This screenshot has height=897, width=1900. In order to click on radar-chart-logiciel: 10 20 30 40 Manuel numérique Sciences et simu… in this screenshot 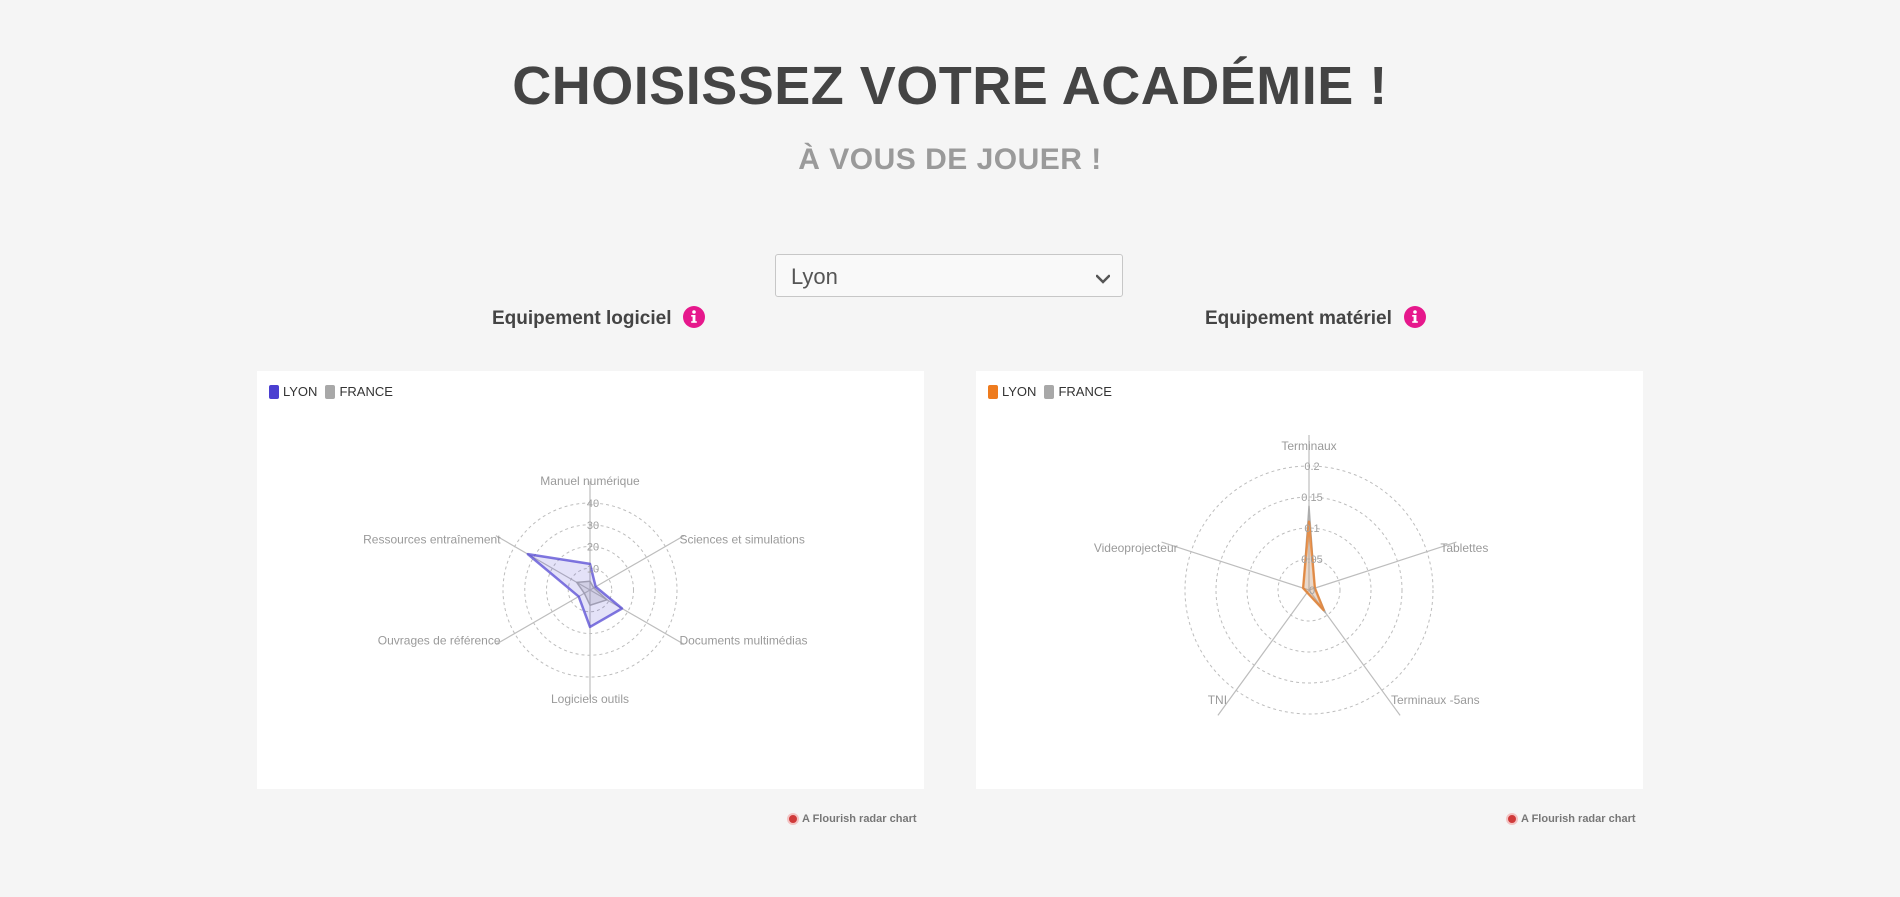, I will do `click(585, 590)`.